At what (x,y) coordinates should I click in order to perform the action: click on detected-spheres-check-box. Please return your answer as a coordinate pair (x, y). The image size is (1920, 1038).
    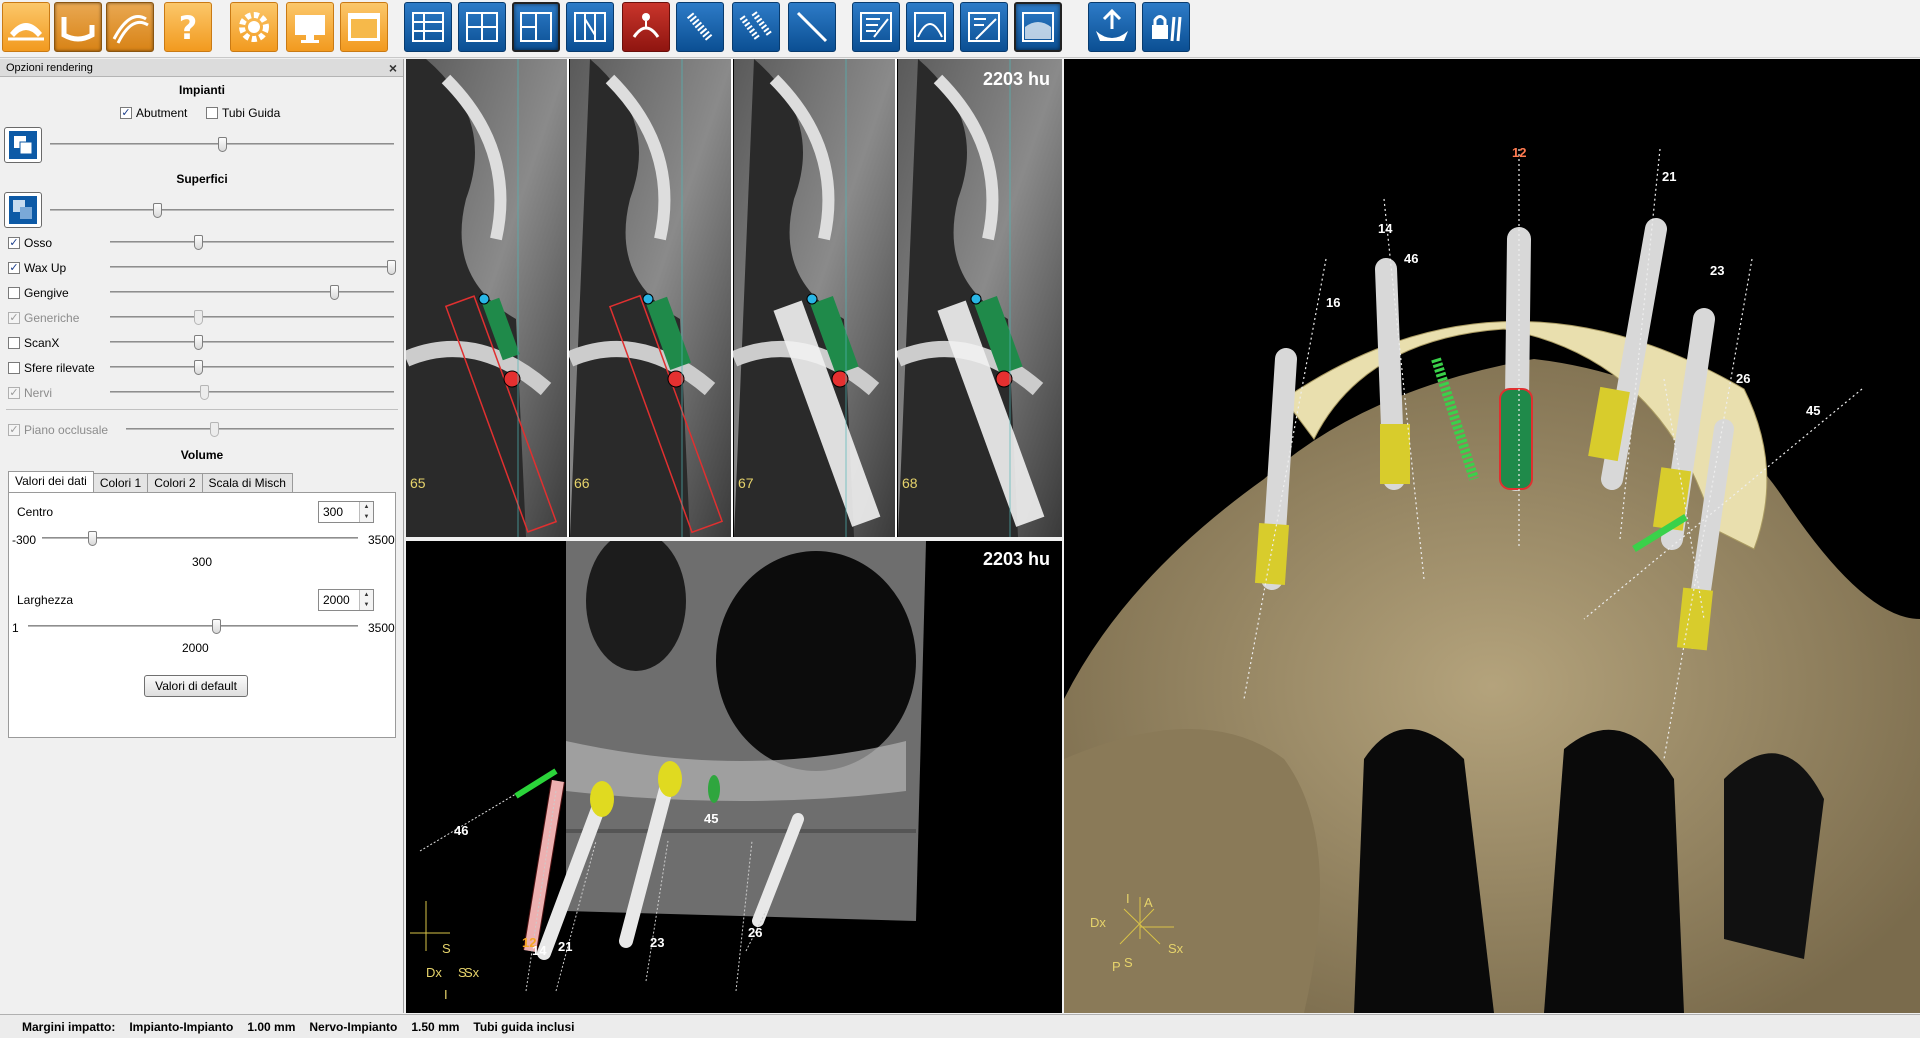
    Looking at the image, I should click on (14, 368).